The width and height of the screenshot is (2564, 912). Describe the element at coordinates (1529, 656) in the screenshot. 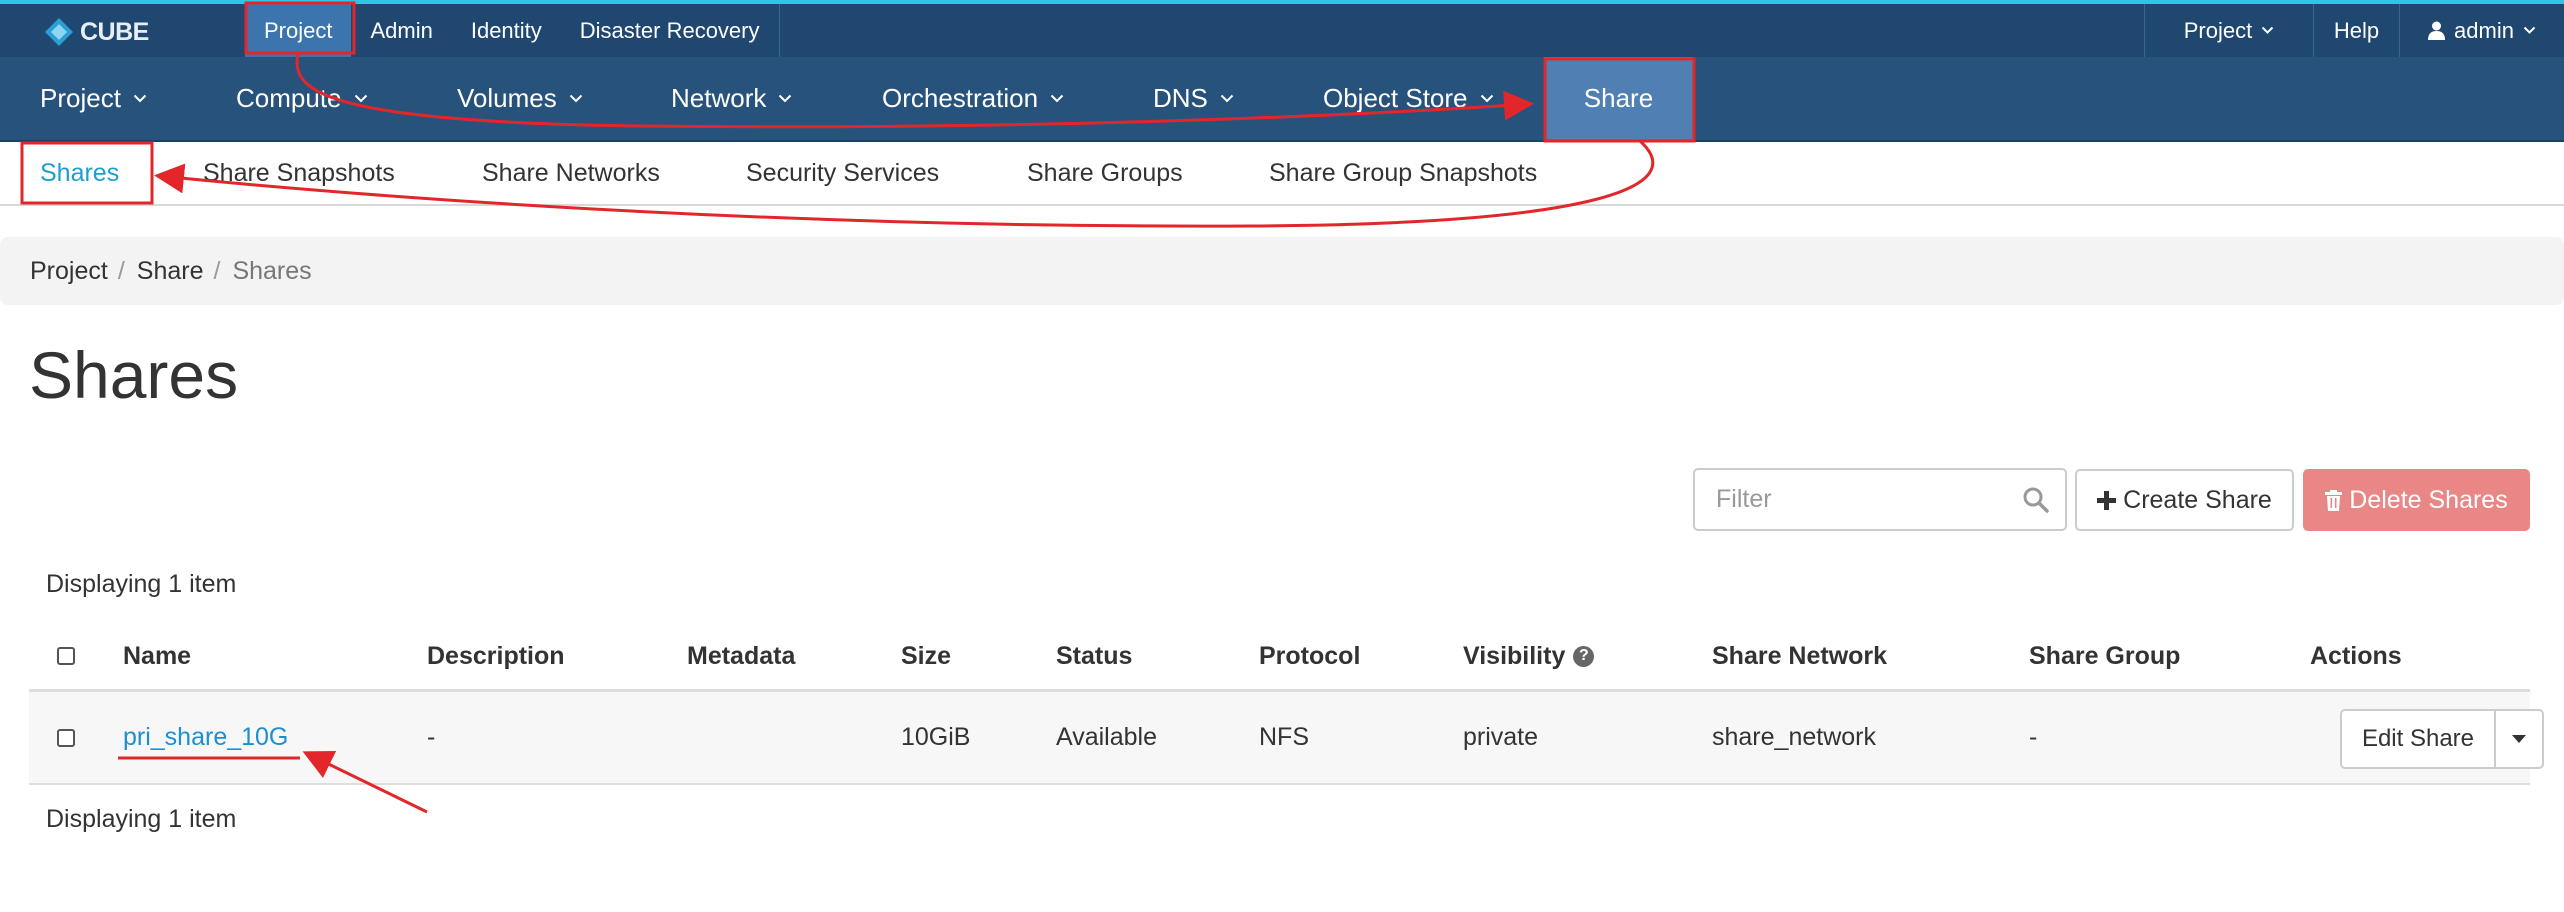

I see `column-visibility: Visibility ?` at that location.